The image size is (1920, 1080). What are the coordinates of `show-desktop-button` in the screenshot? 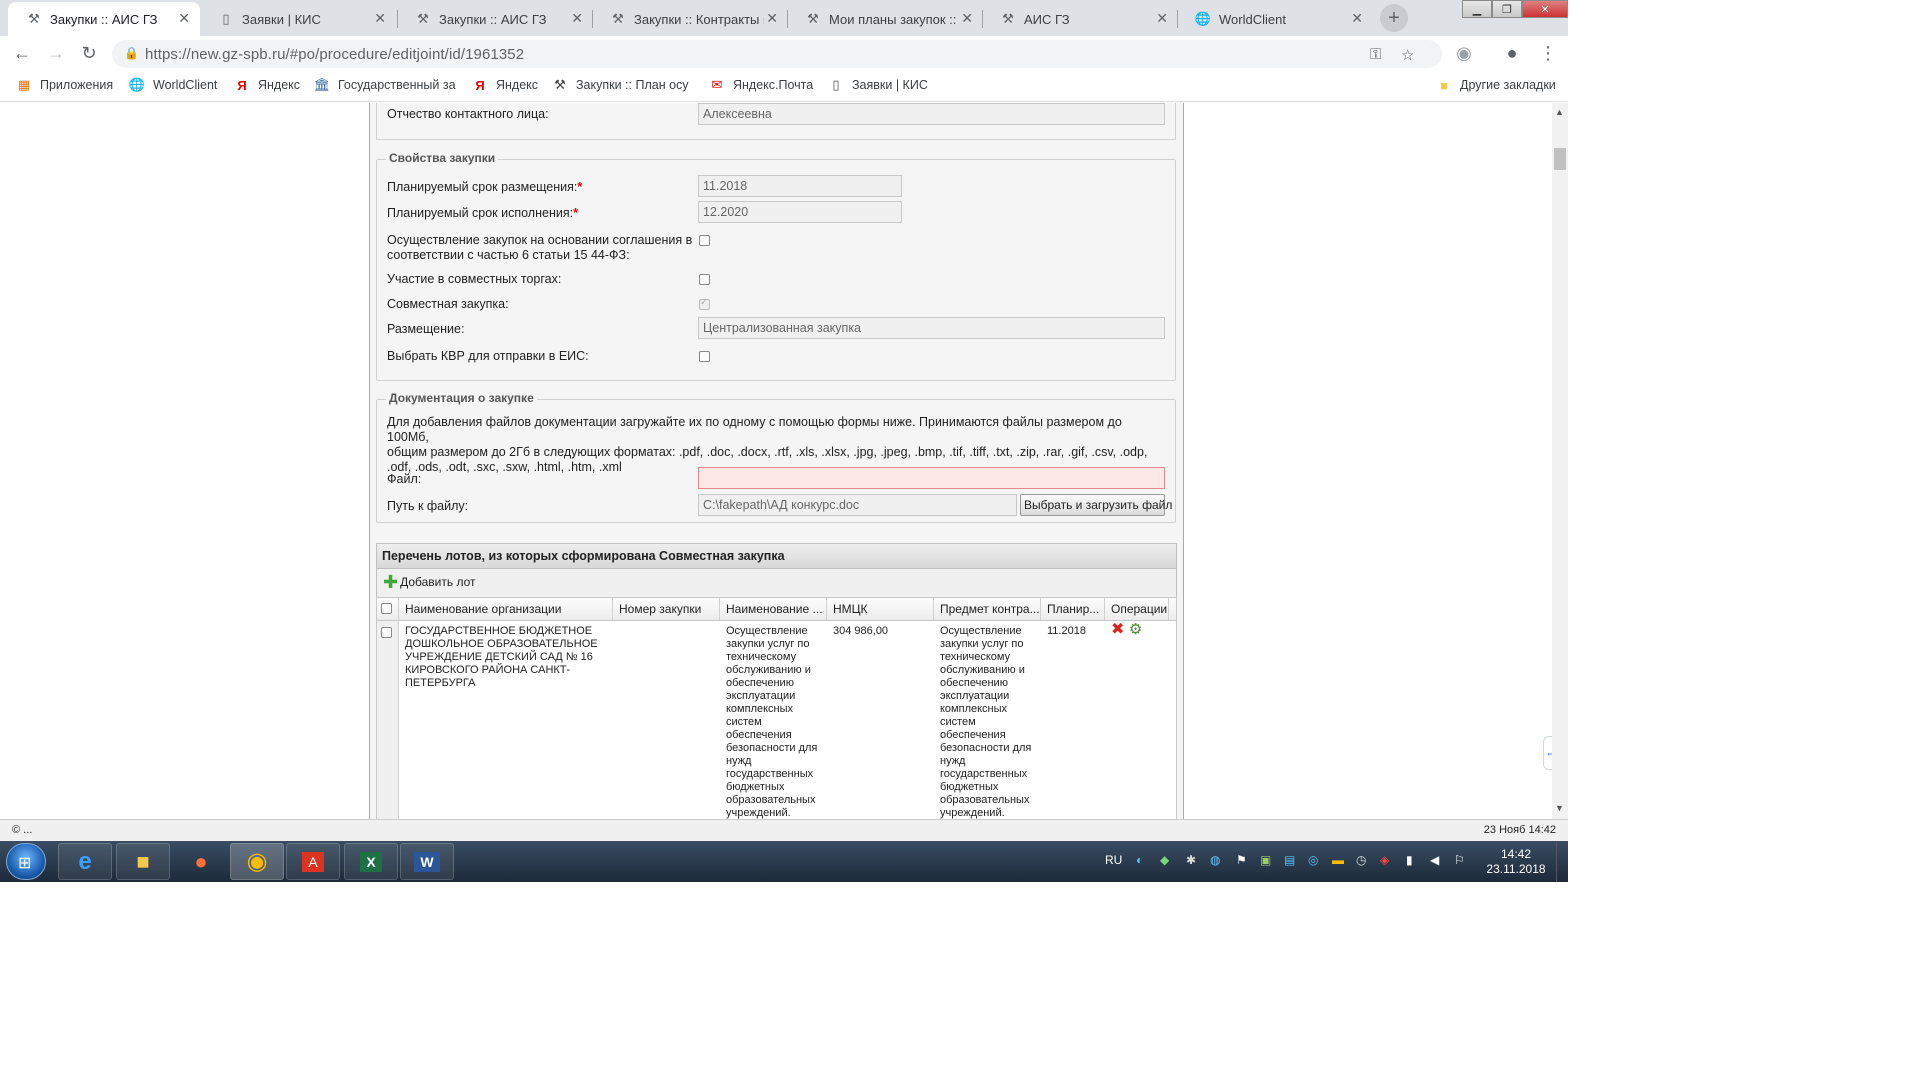 It's located at (1562, 861).